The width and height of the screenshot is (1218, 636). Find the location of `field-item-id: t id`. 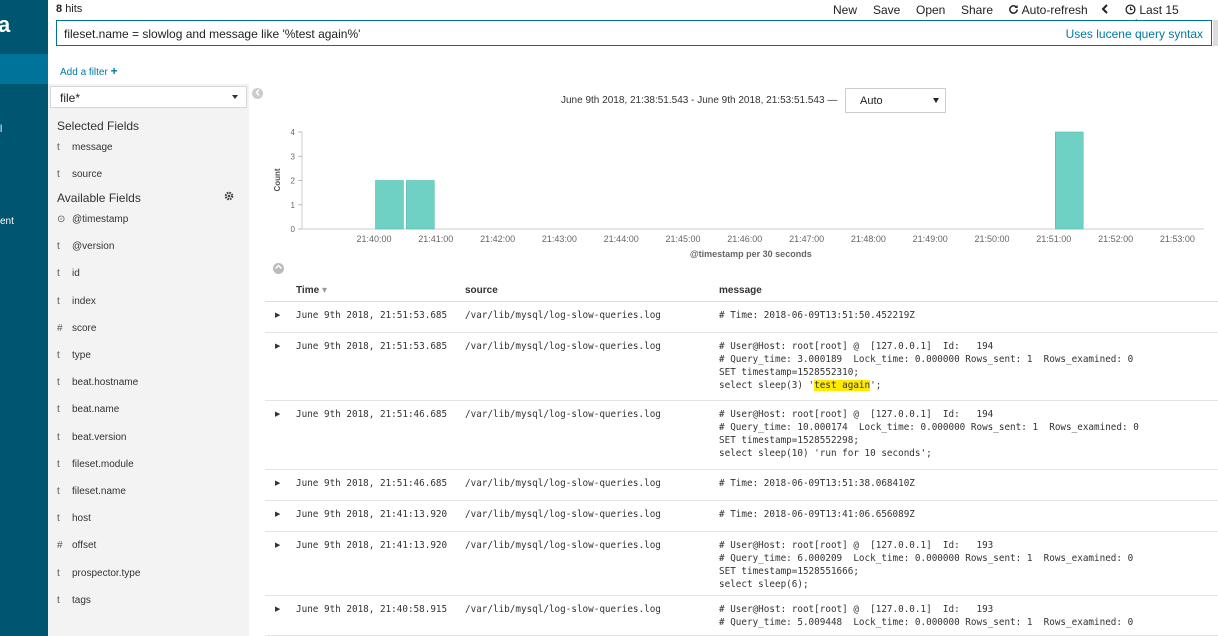

field-item-id: t id is located at coordinates (68, 275).